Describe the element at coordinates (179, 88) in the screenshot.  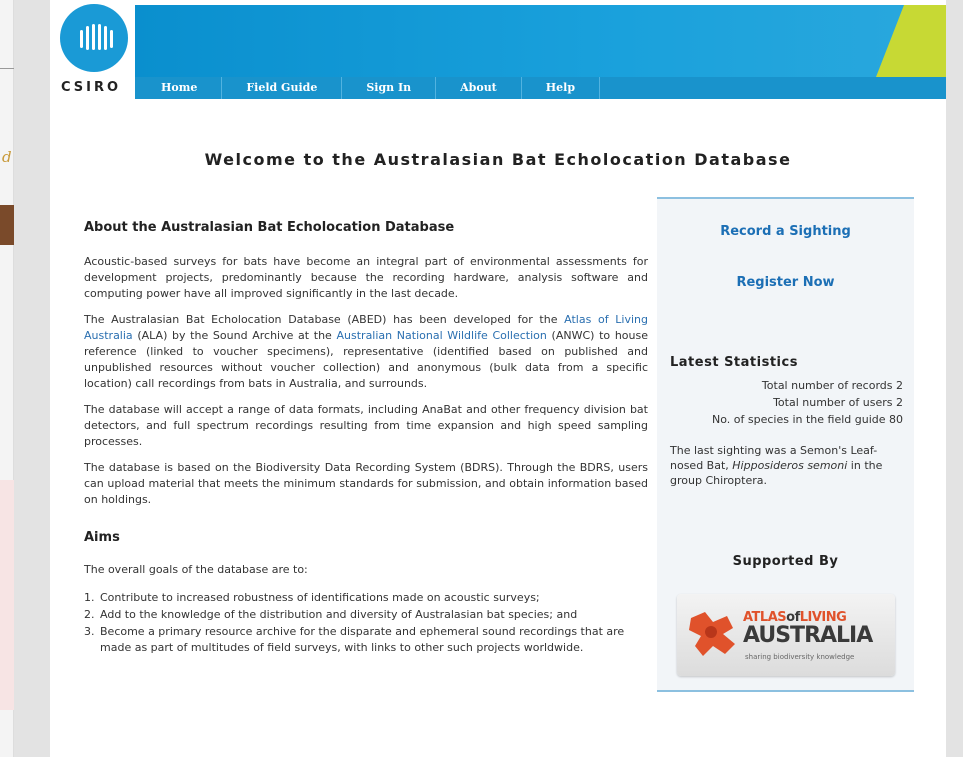
I see `nav-home: Home` at that location.